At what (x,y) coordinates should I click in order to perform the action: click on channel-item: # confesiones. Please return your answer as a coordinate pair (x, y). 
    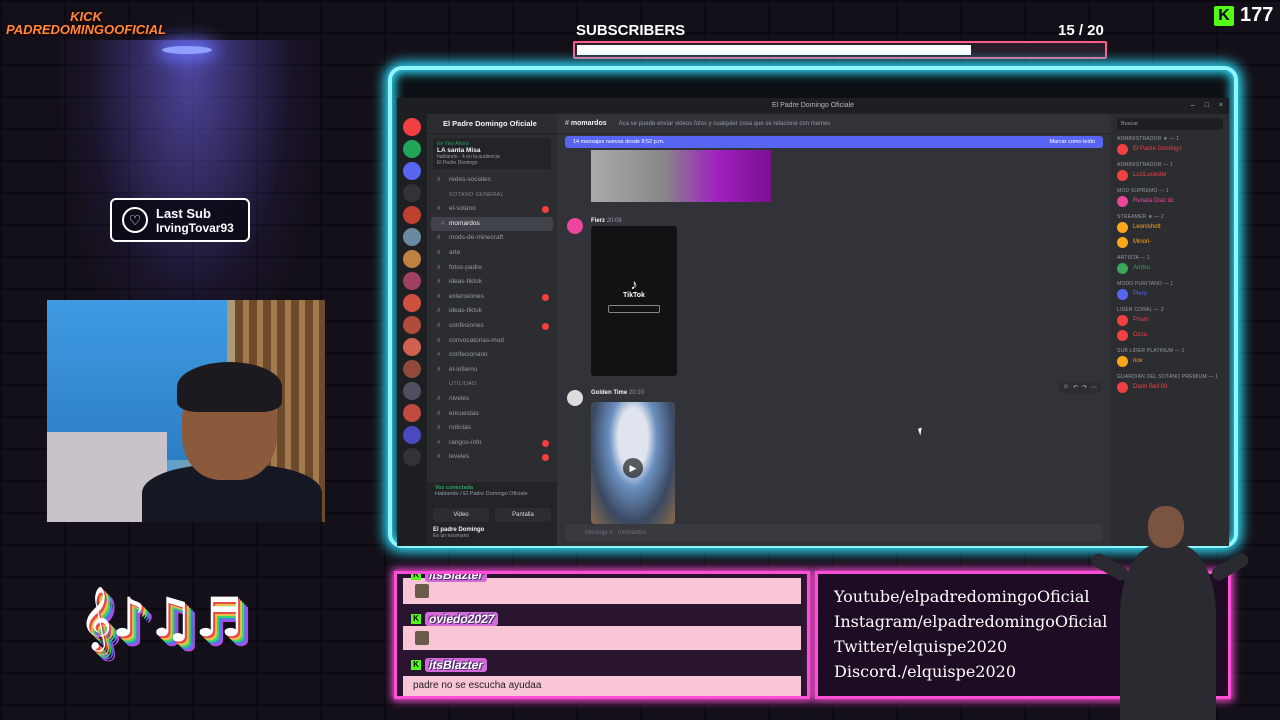
    Looking at the image, I should click on (492, 326).